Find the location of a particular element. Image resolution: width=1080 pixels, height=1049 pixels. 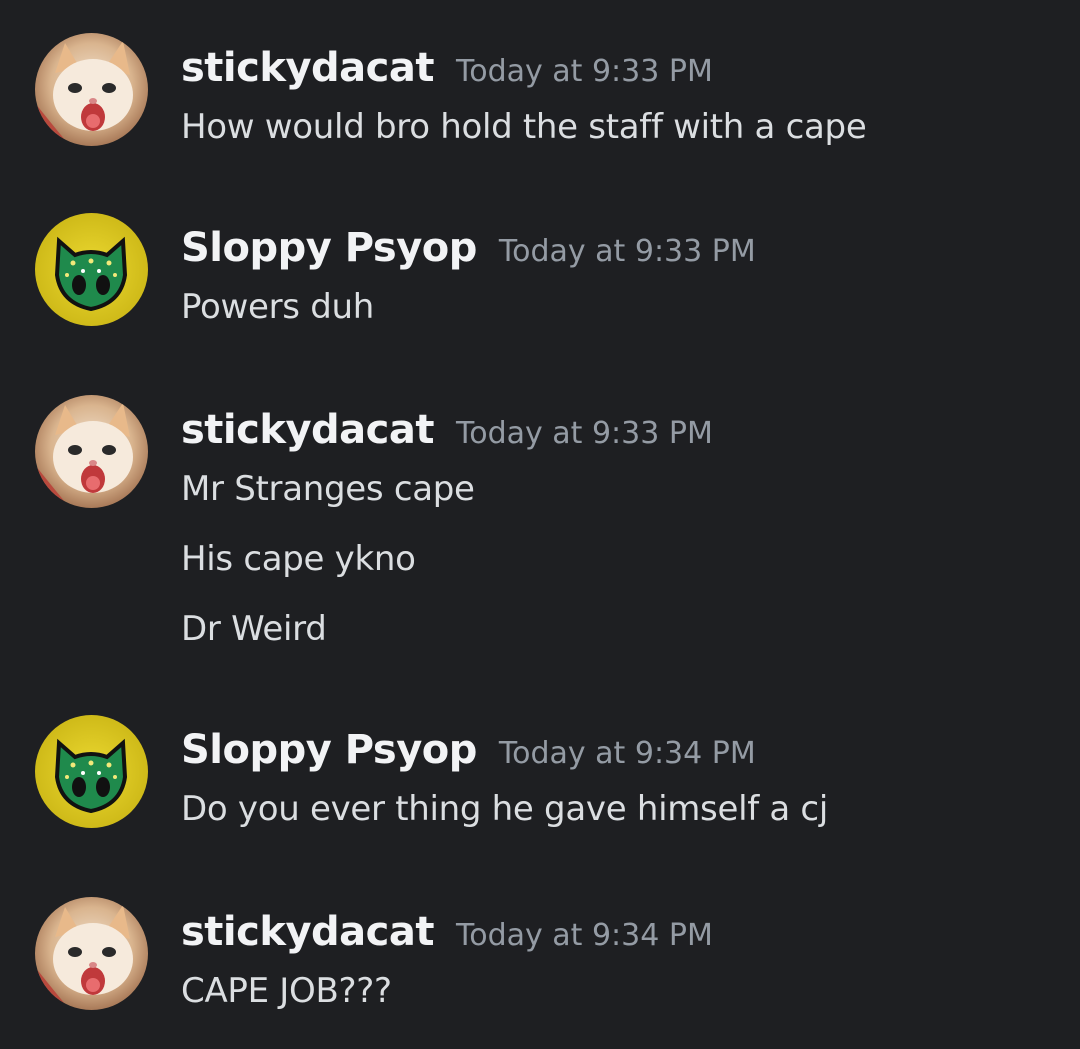

message-header: Sloppy Psyop Today at 9:34 PM is located at coordinates (468, 750).